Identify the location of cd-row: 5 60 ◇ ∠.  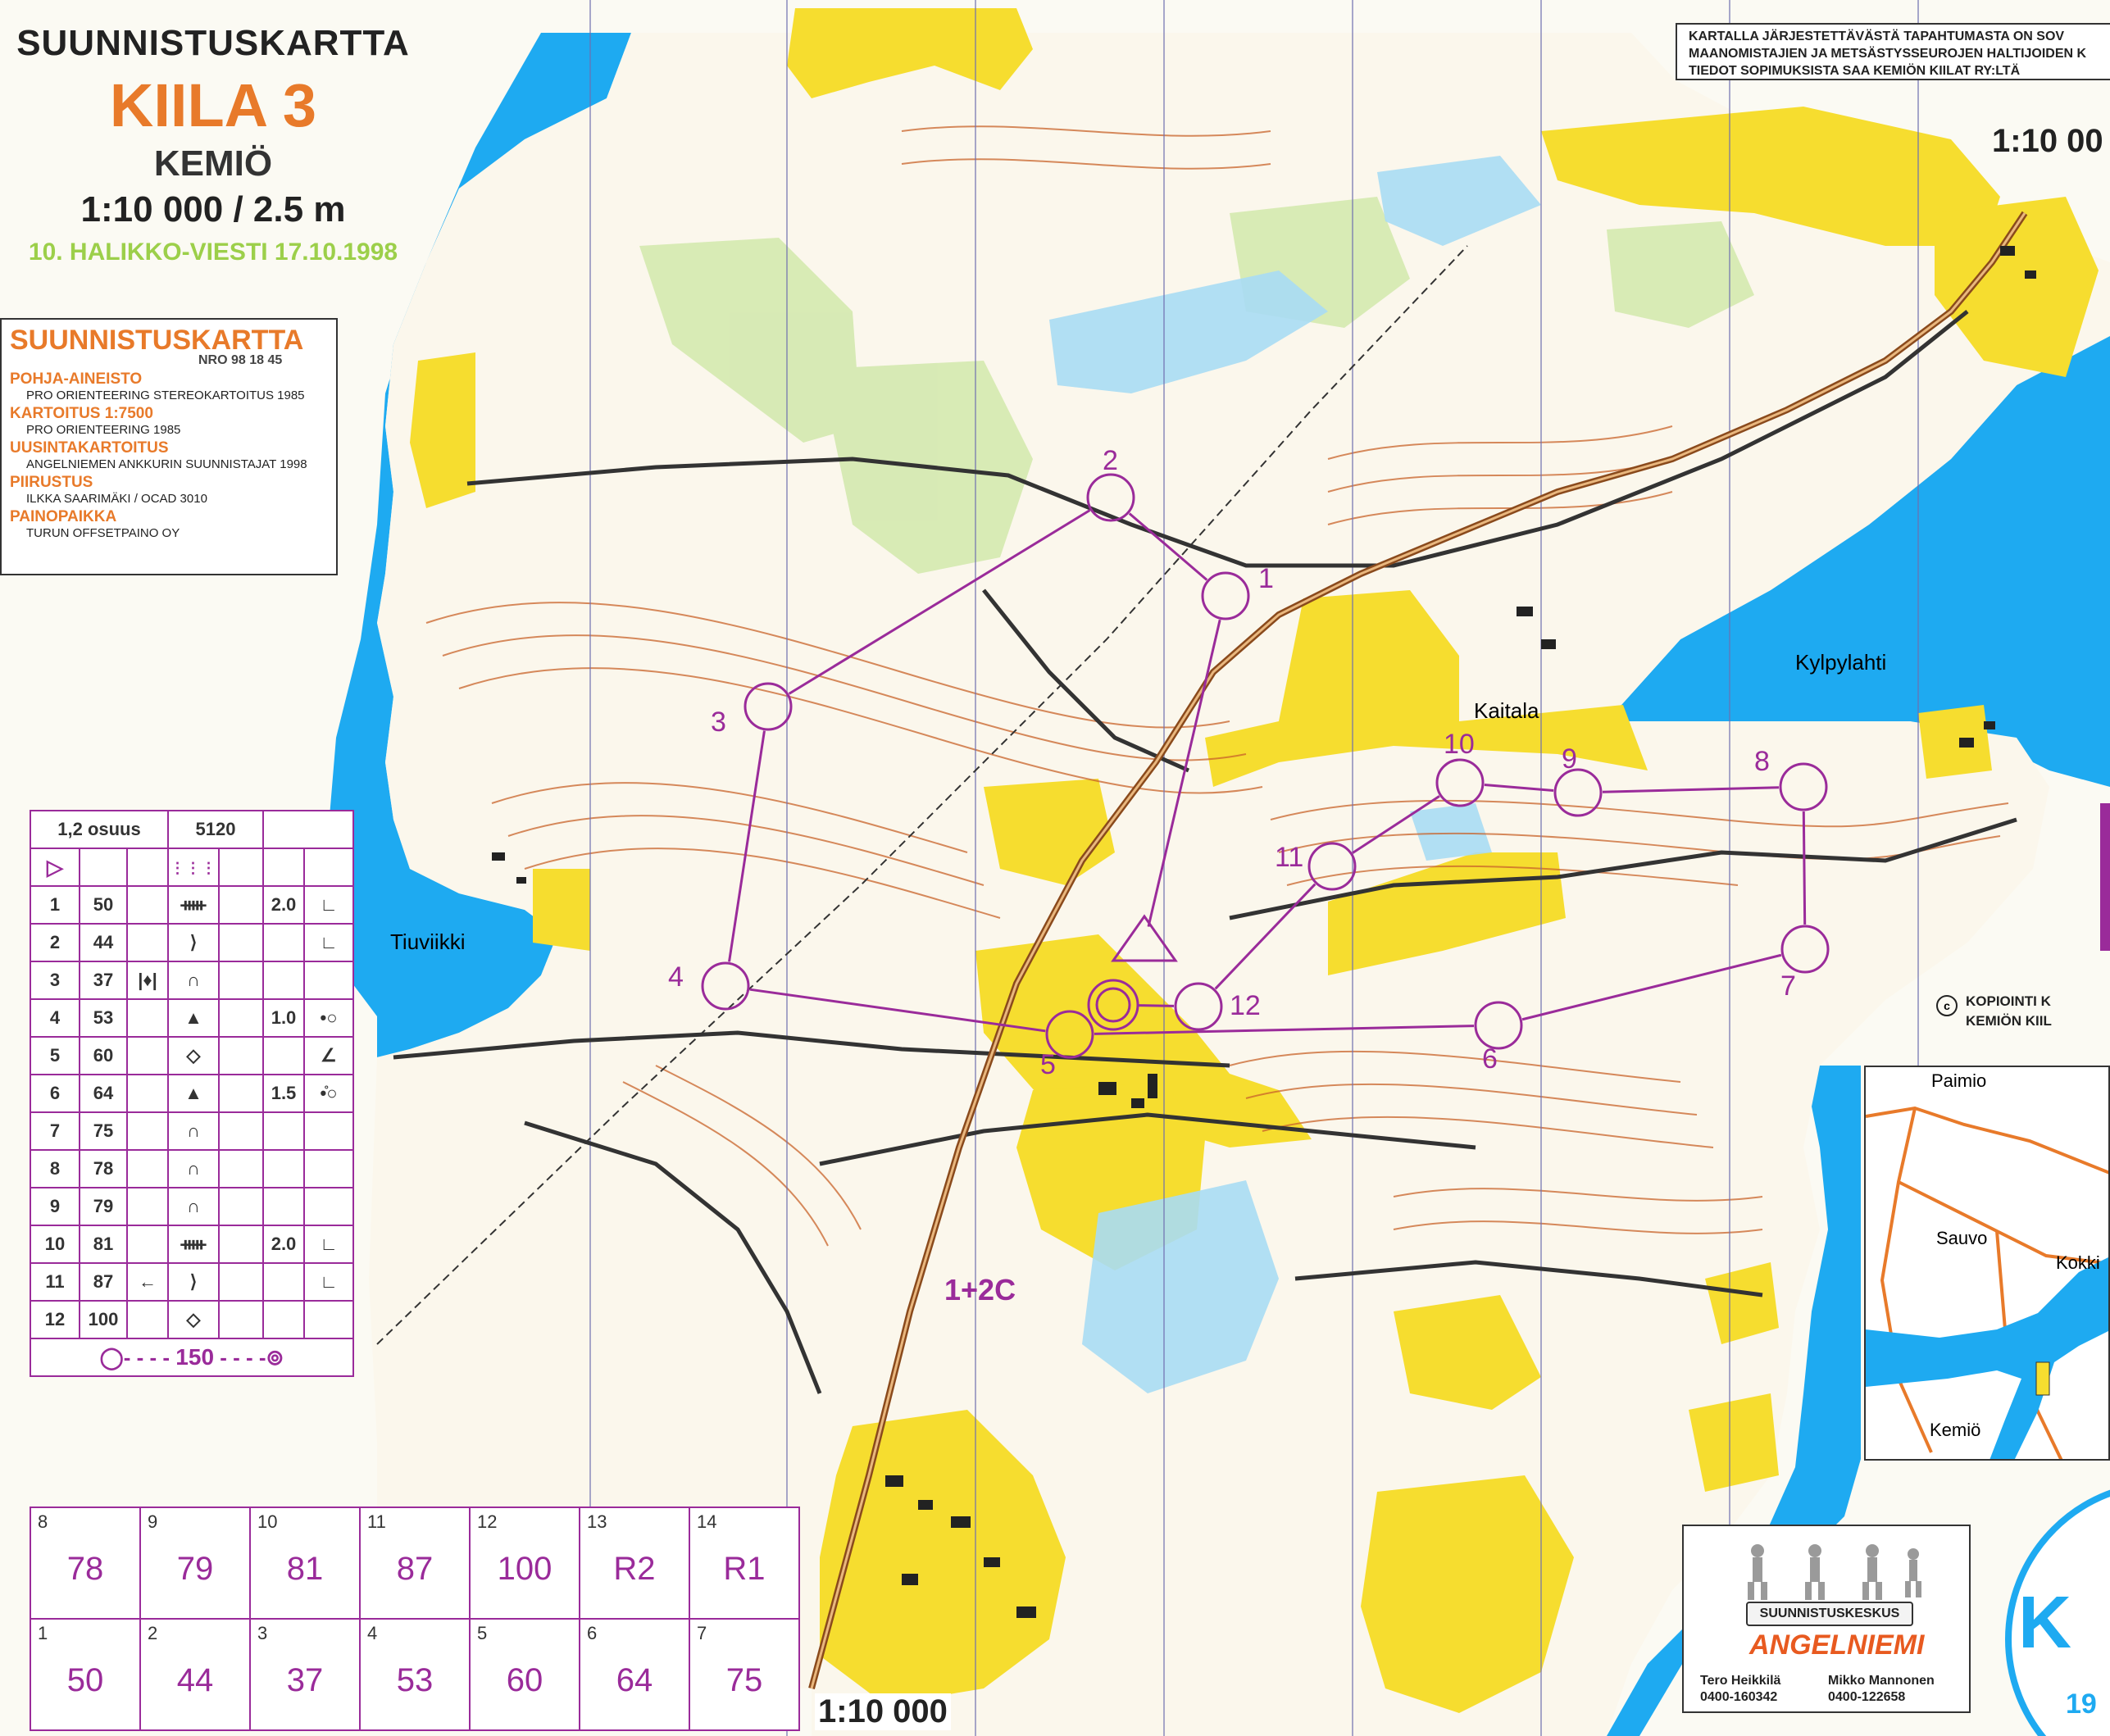
(192, 1055).